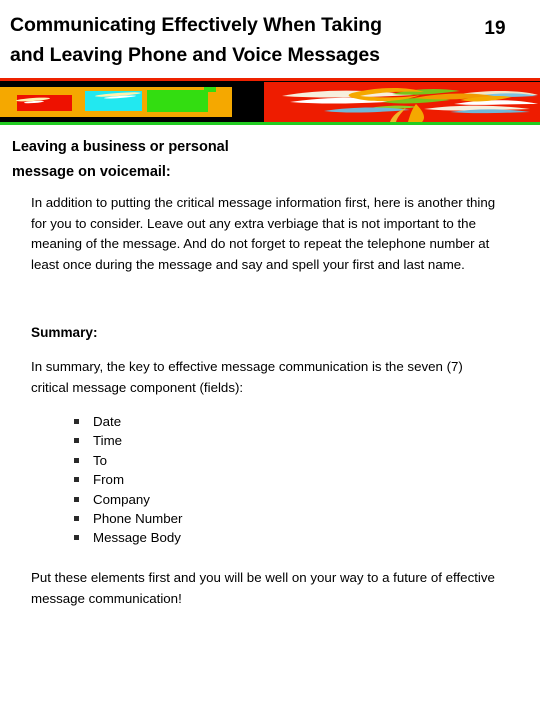 The image size is (540, 720). What do you see at coordinates (91, 518) in the screenshot?
I see `list-item: Phone Number` at bounding box center [91, 518].